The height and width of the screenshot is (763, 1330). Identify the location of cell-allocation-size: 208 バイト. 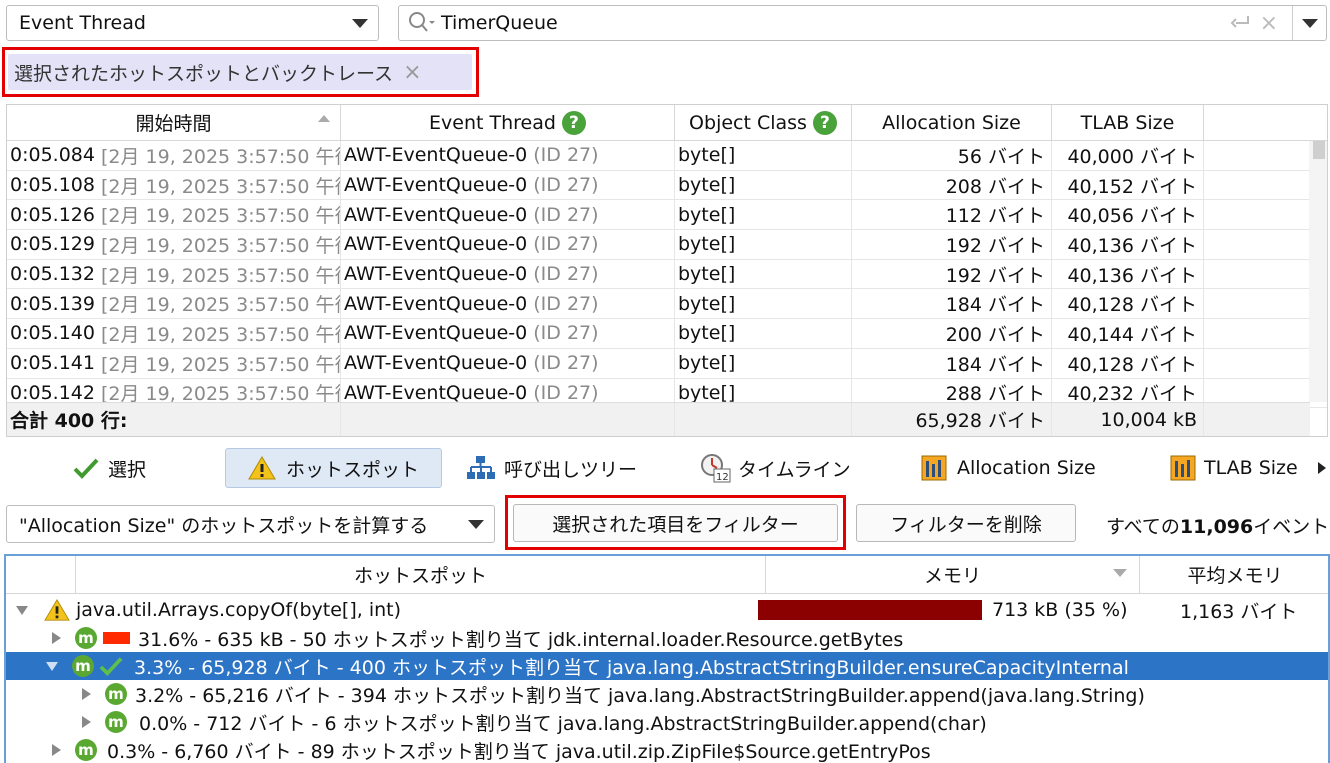
(952, 185).